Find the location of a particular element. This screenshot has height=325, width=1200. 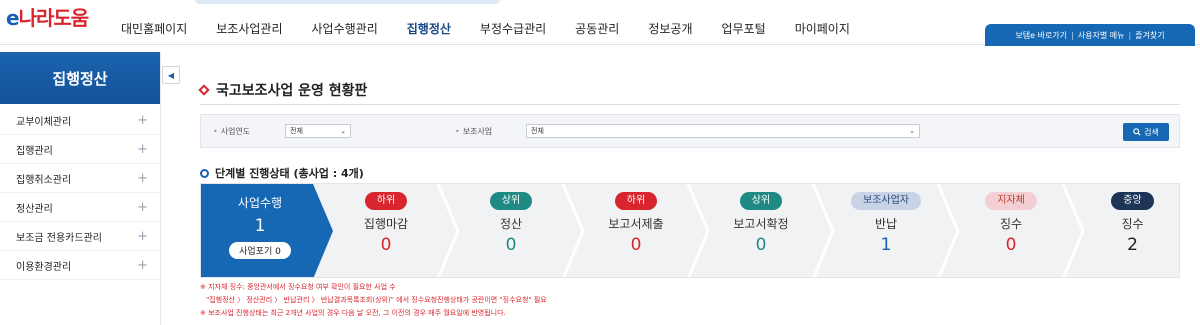

sidebar-item-subsidy-card: 보조금 전용카드관리 + is located at coordinates (80, 236).